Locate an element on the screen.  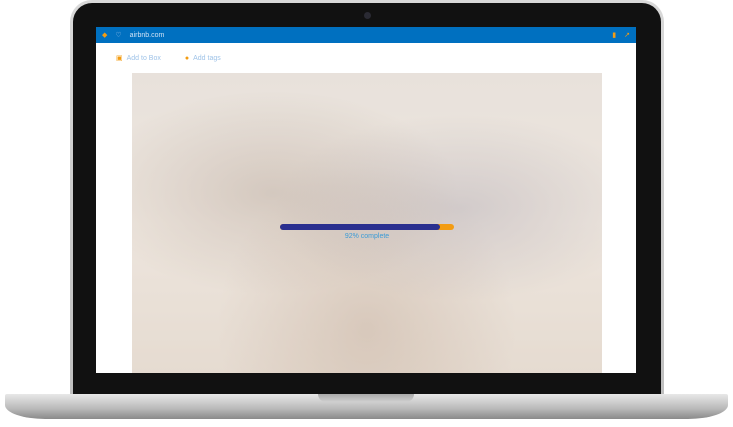
progress-label: 92% complete is located at coordinates (367, 236).